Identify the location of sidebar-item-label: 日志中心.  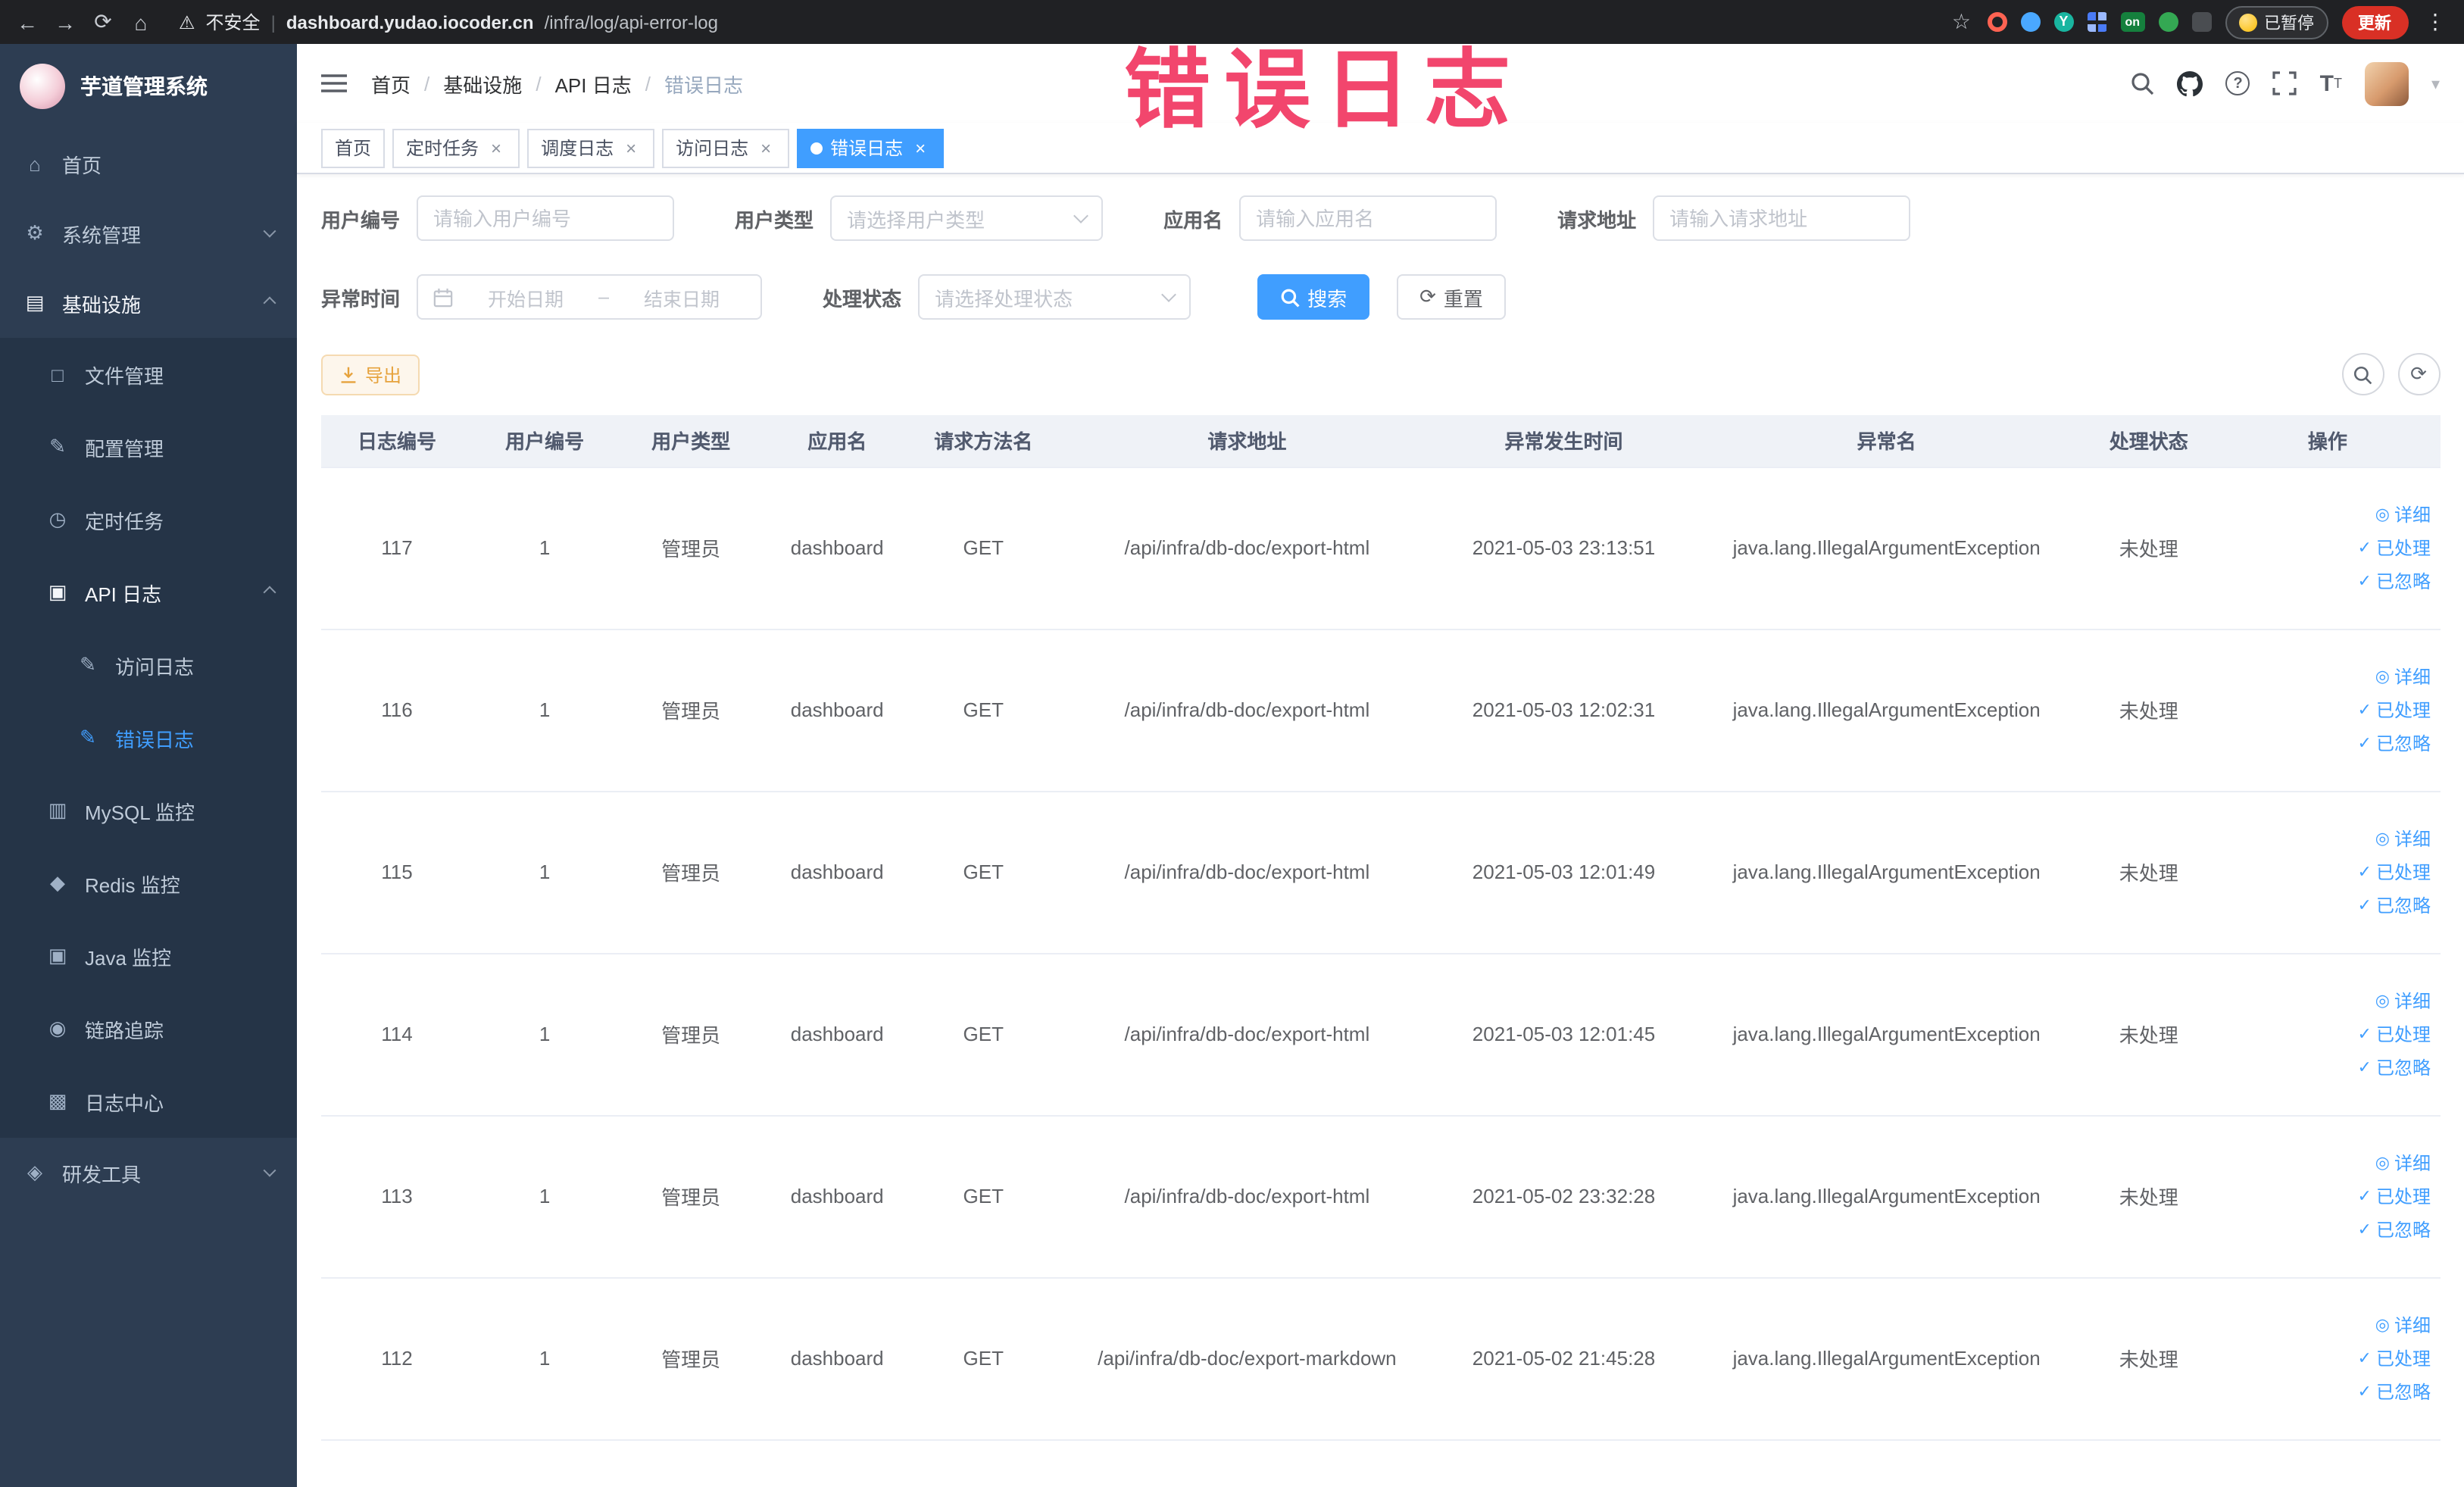
(124, 1103).